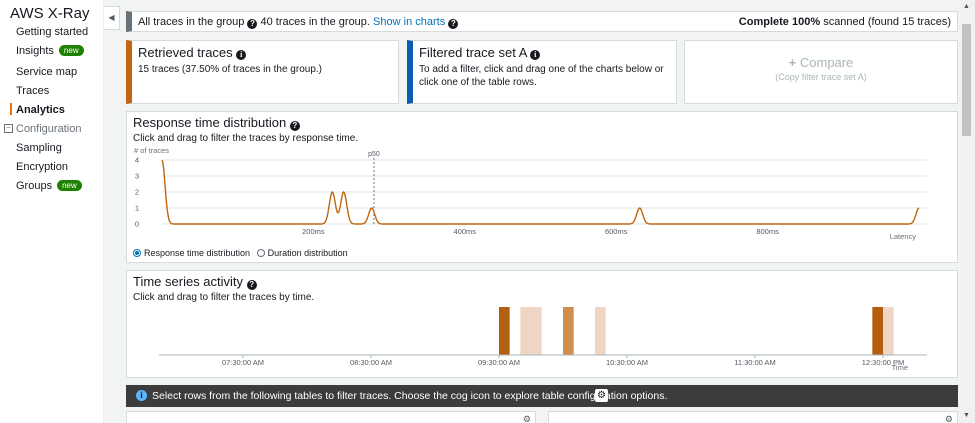 The height and width of the screenshot is (423, 975). I want to click on x-tick-label: 800ms, so click(767, 231).